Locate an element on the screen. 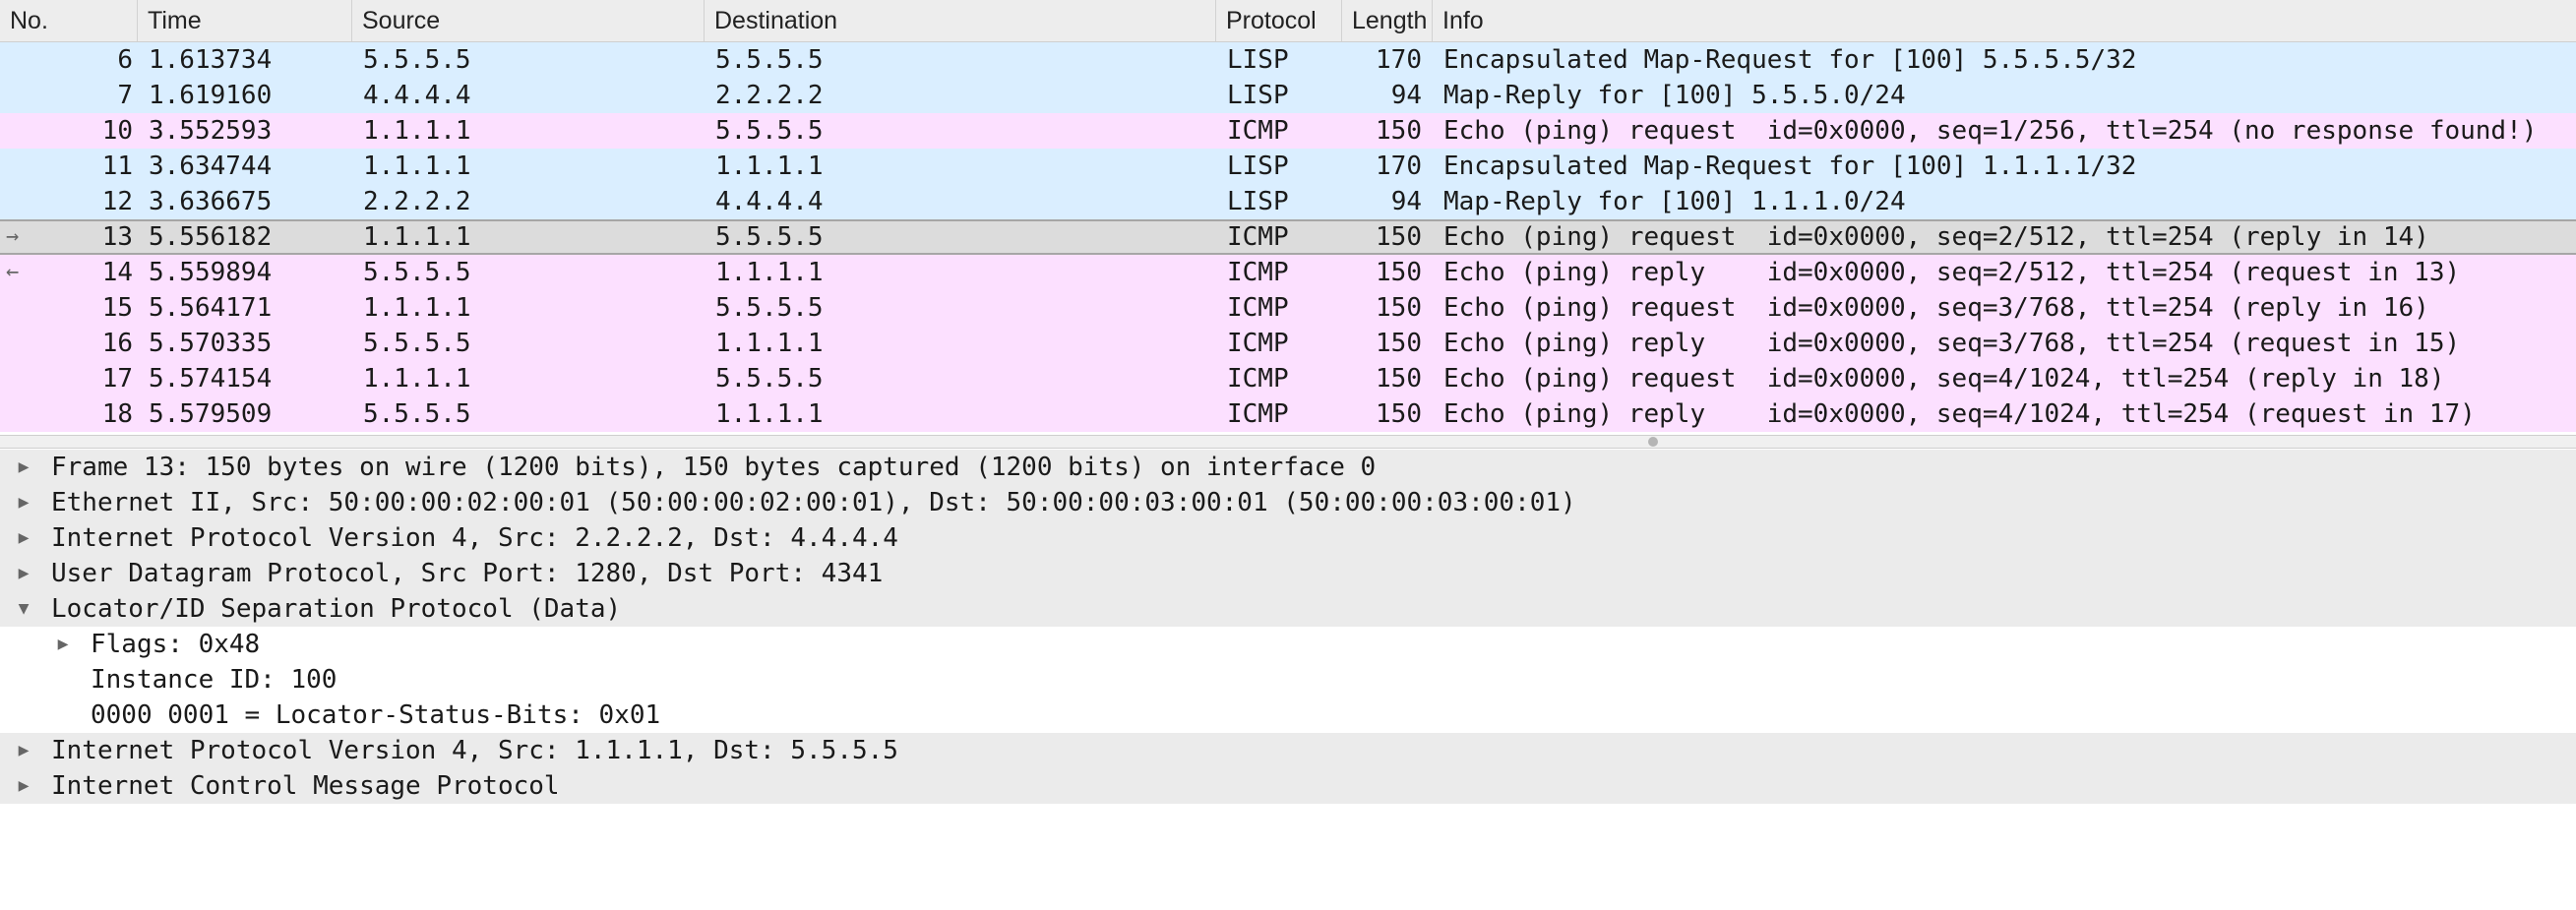 The width and height of the screenshot is (2576, 910). column-header-no: No. is located at coordinates (69, 20).